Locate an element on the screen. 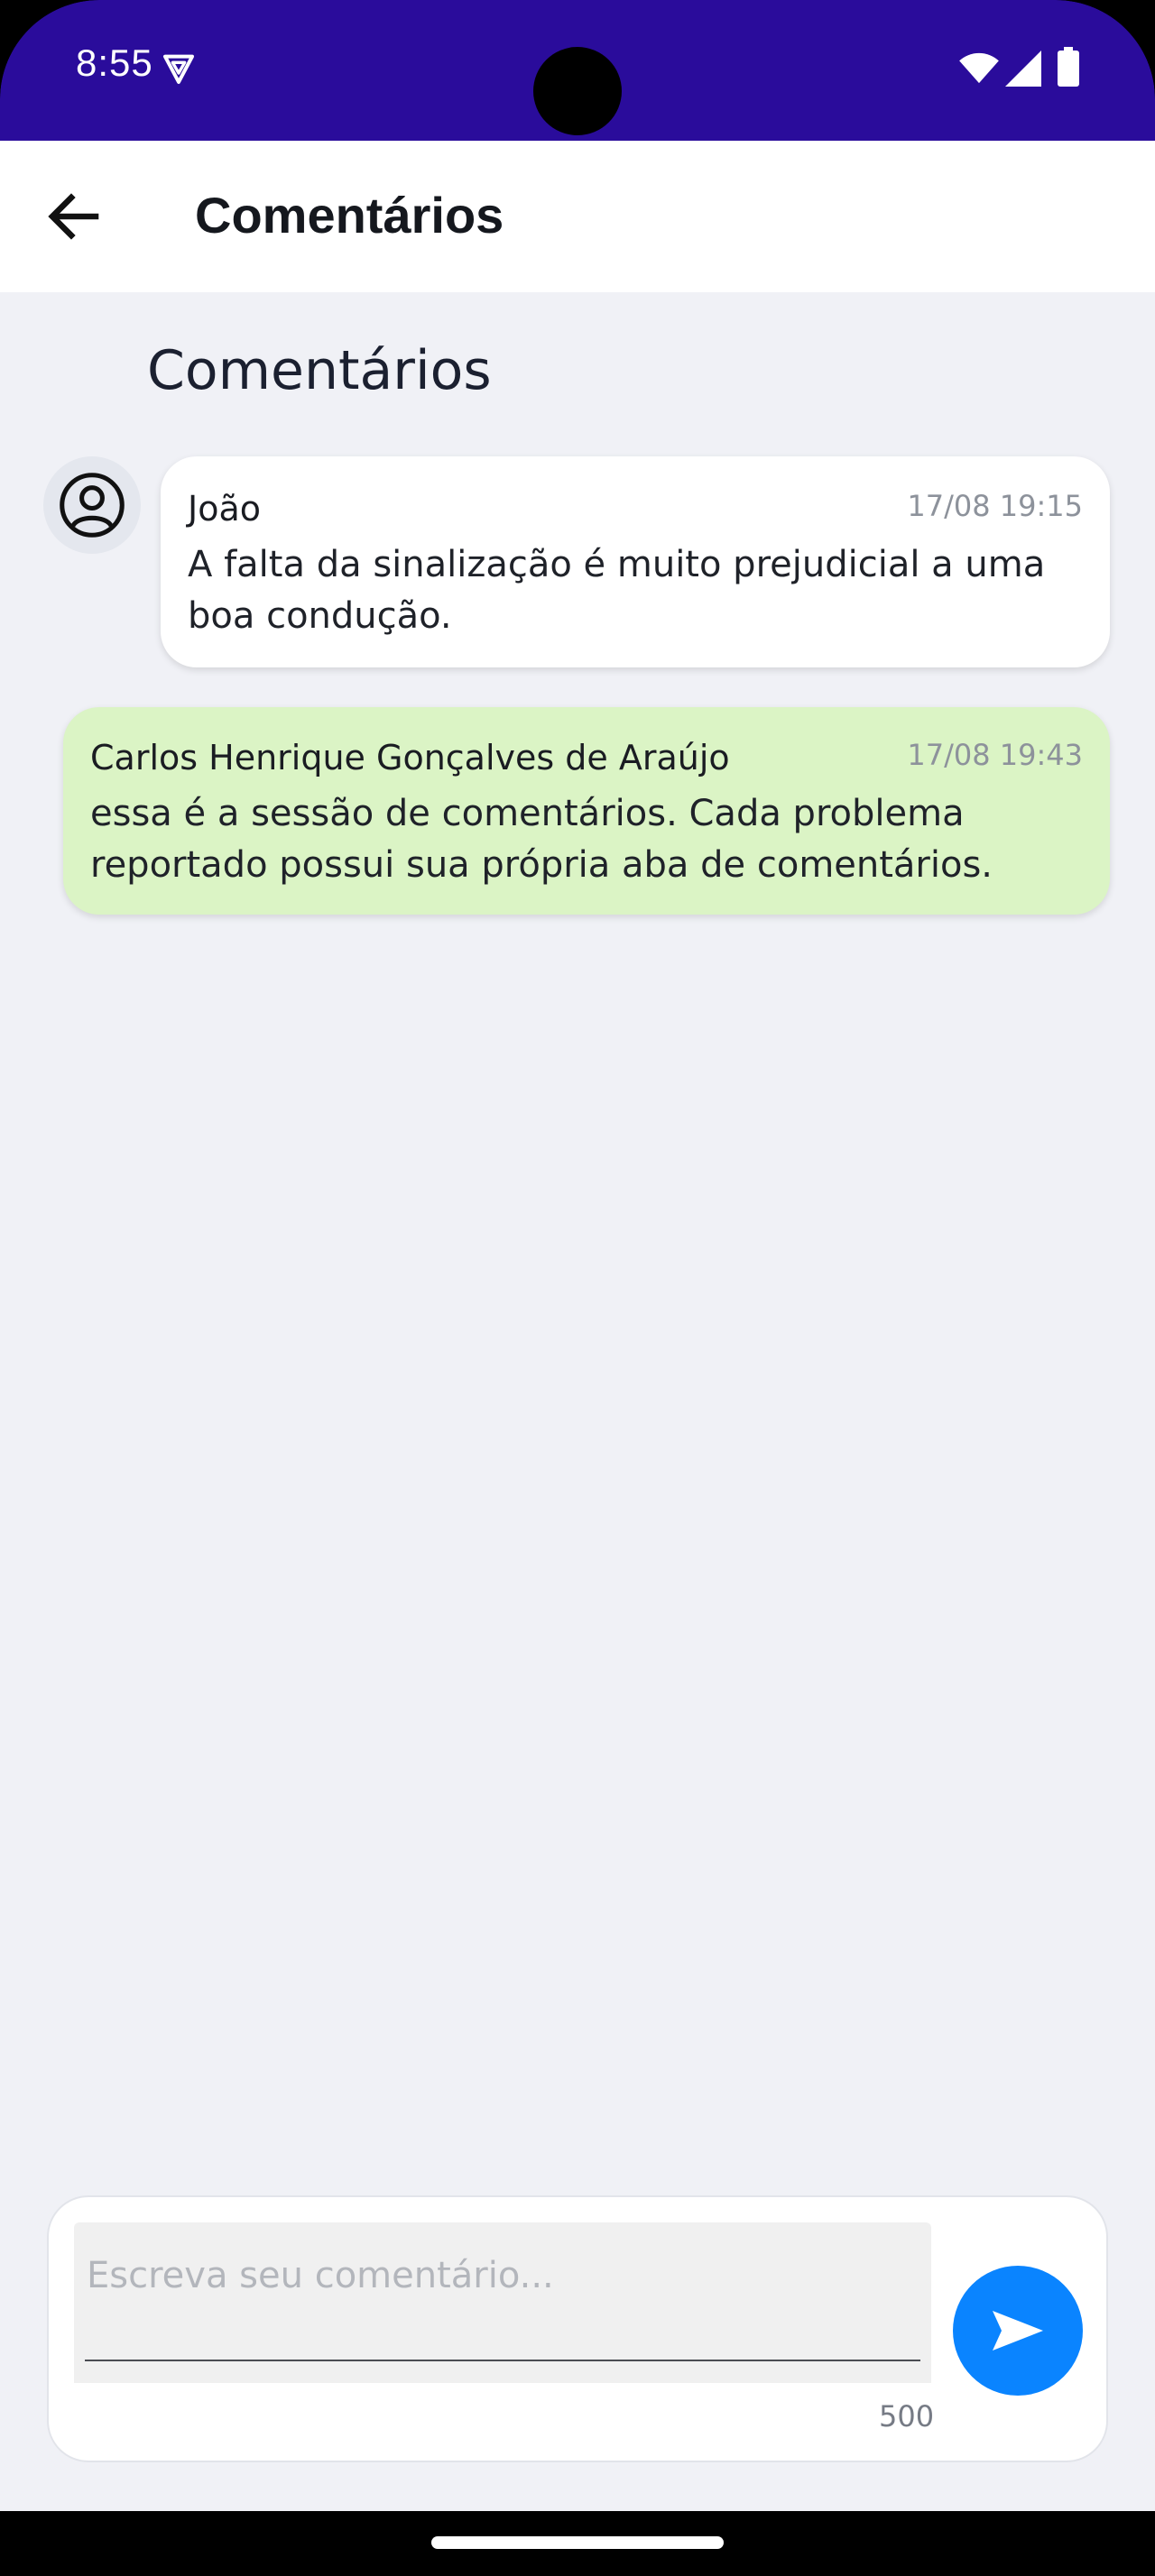  signal-icon is located at coordinates (1023, 69).